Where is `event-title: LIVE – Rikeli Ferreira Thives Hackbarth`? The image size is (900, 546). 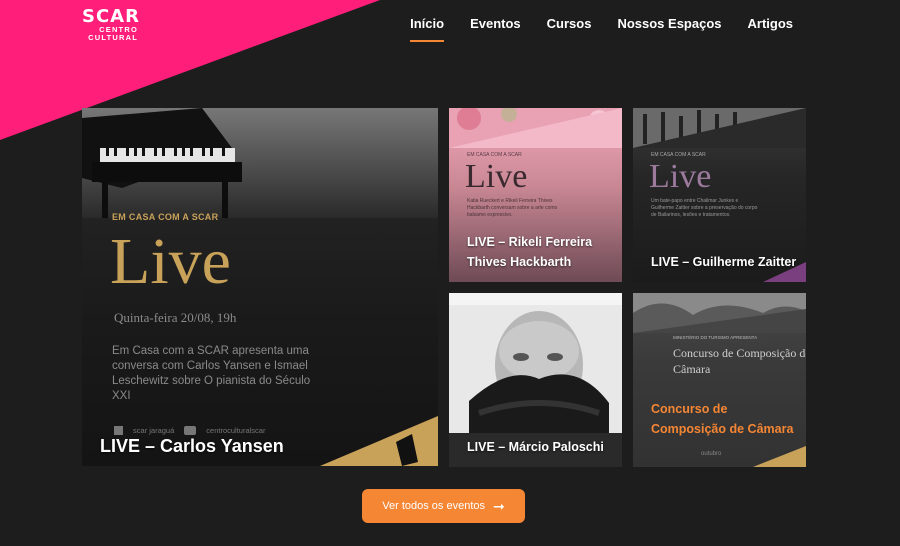
event-title: LIVE – Rikeli Ferreira Thives Hackbarth is located at coordinates (542, 252).